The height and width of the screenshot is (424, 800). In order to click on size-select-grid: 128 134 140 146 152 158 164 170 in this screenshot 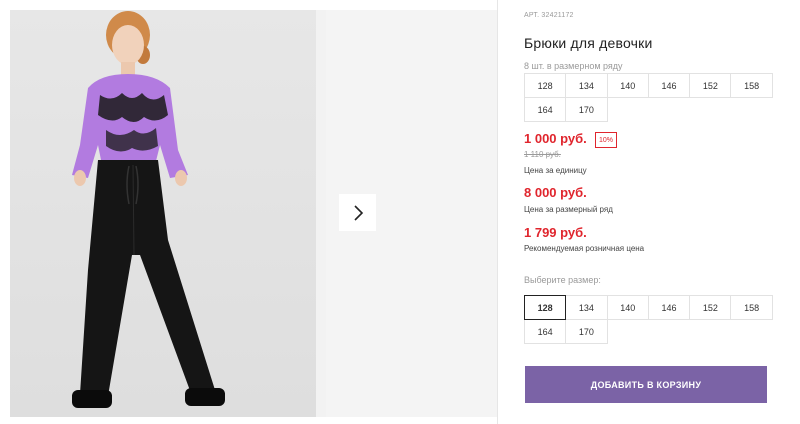, I will do `click(648, 319)`.